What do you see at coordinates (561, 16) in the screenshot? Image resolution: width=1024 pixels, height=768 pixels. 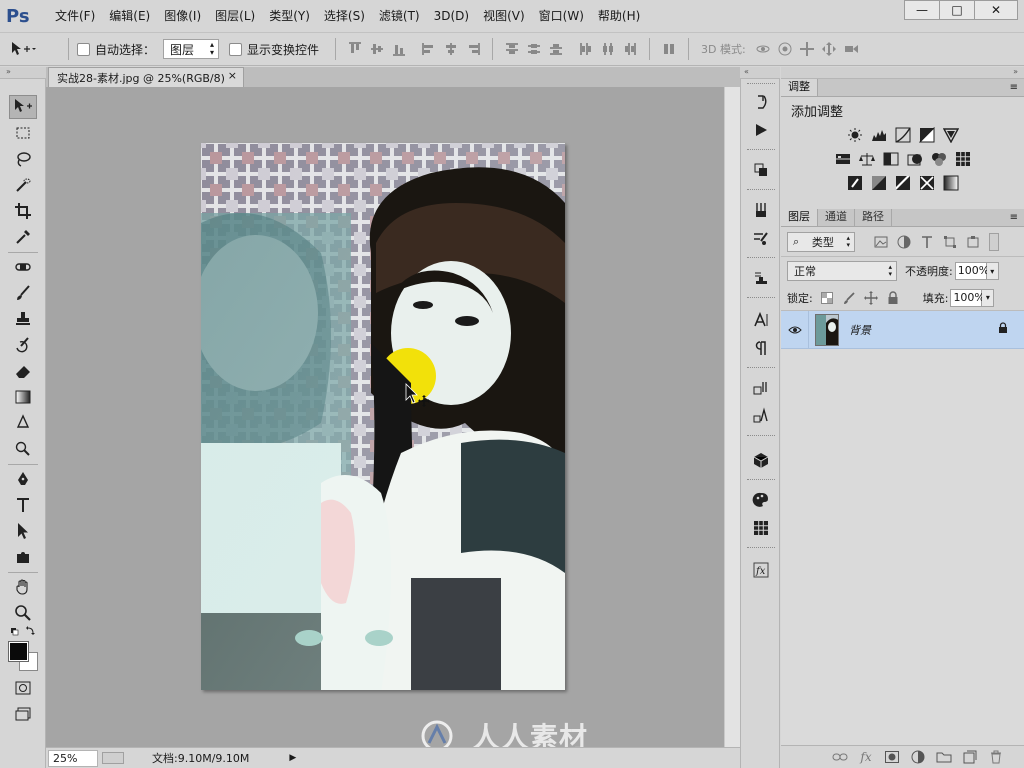 I see `menu-window: 窗口(W)` at bounding box center [561, 16].